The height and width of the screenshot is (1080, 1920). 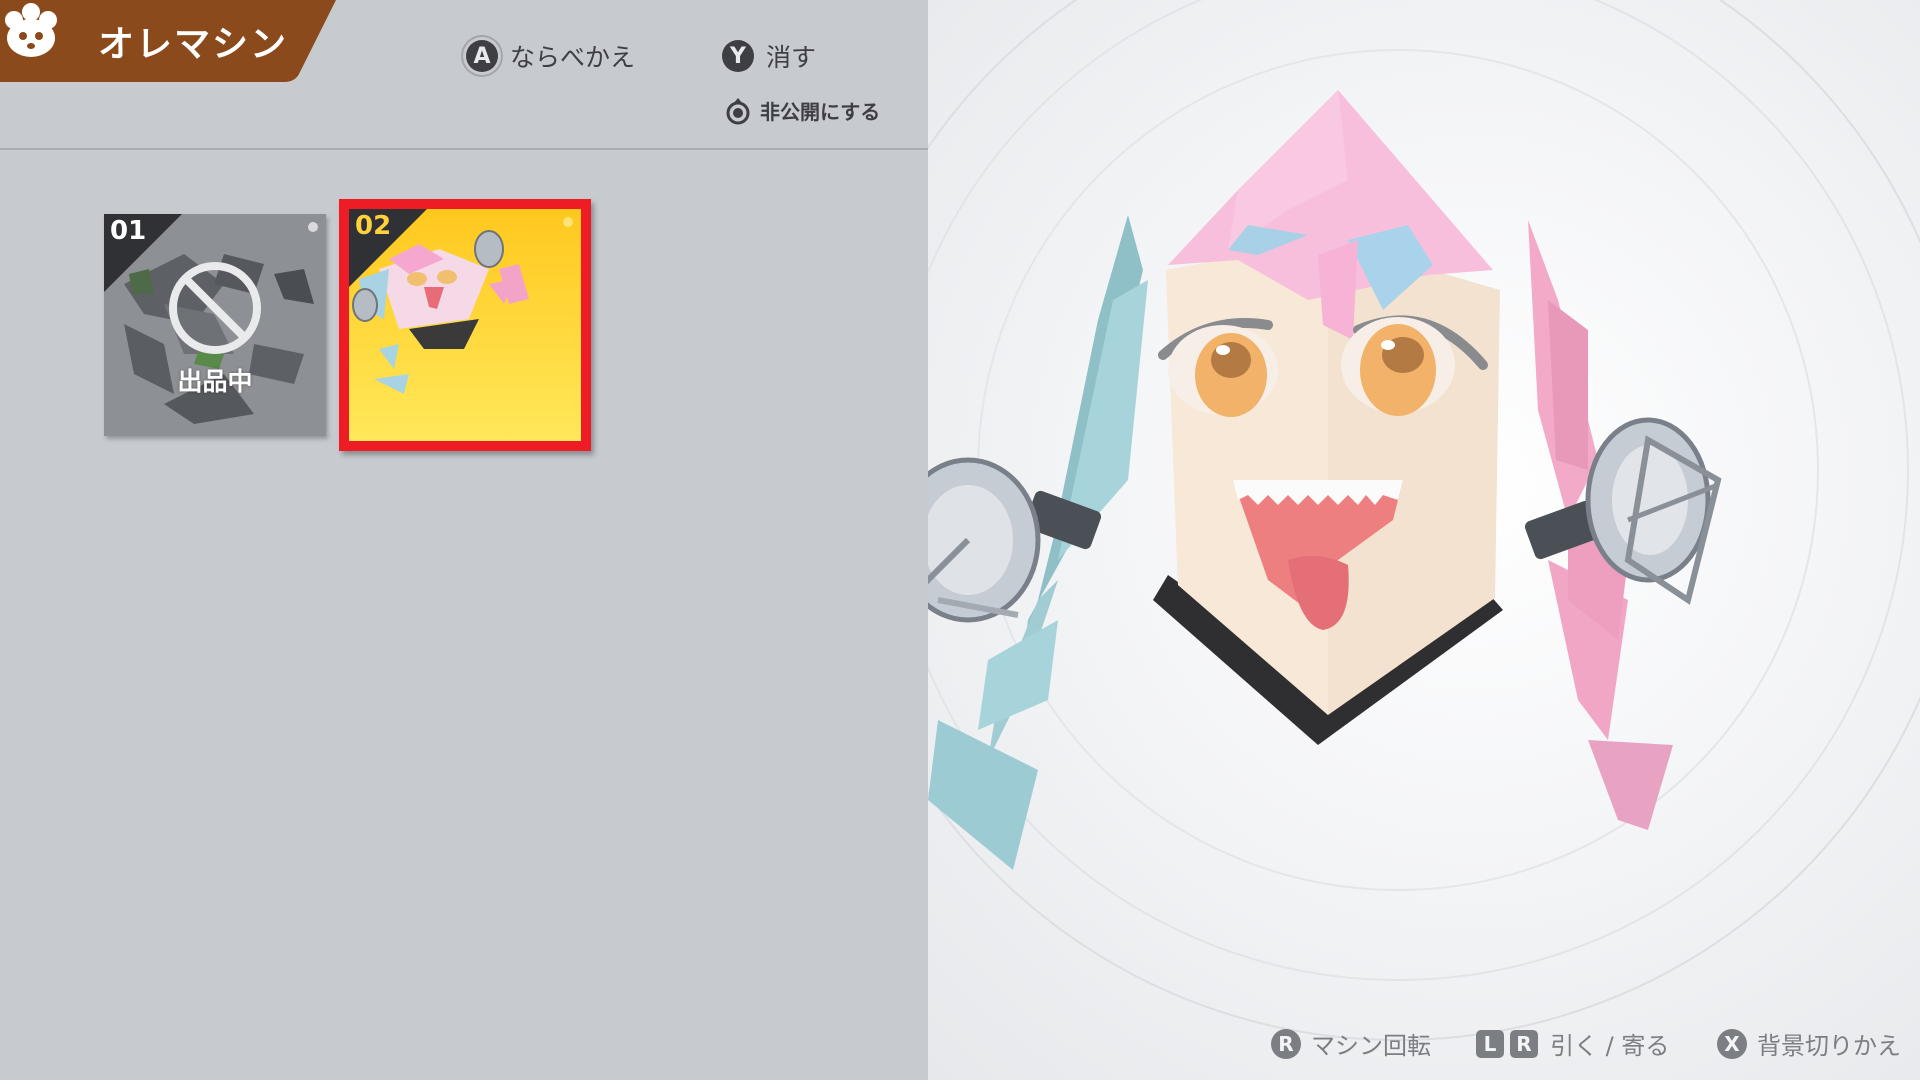 What do you see at coordinates (573, 57) in the screenshot?
I see `sort-label: ならべかえ` at bounding box center [573, 57].